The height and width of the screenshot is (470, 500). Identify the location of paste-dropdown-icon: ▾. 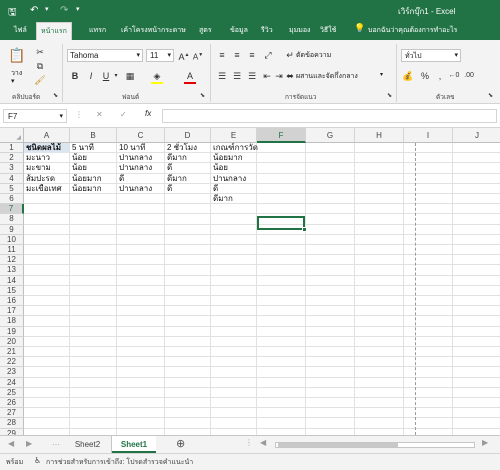
(13, 81).